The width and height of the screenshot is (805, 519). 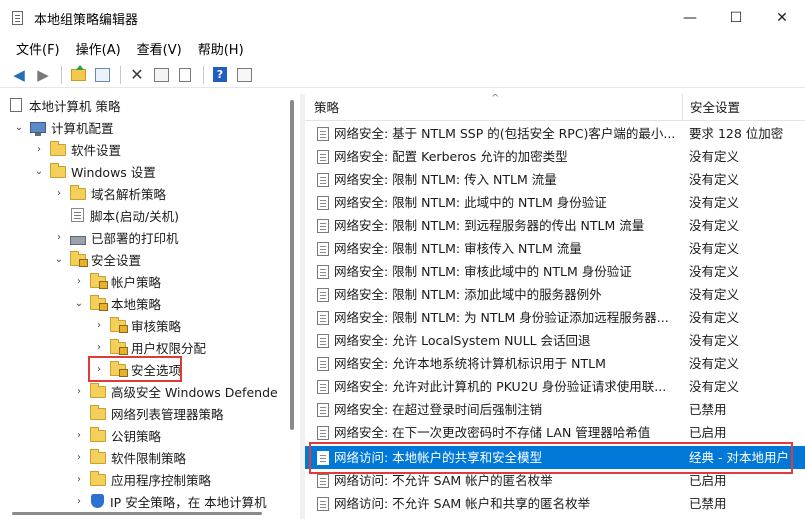 I want to click on tree-item-account-policies: › 帐户策略, so click(x=116, y=281).